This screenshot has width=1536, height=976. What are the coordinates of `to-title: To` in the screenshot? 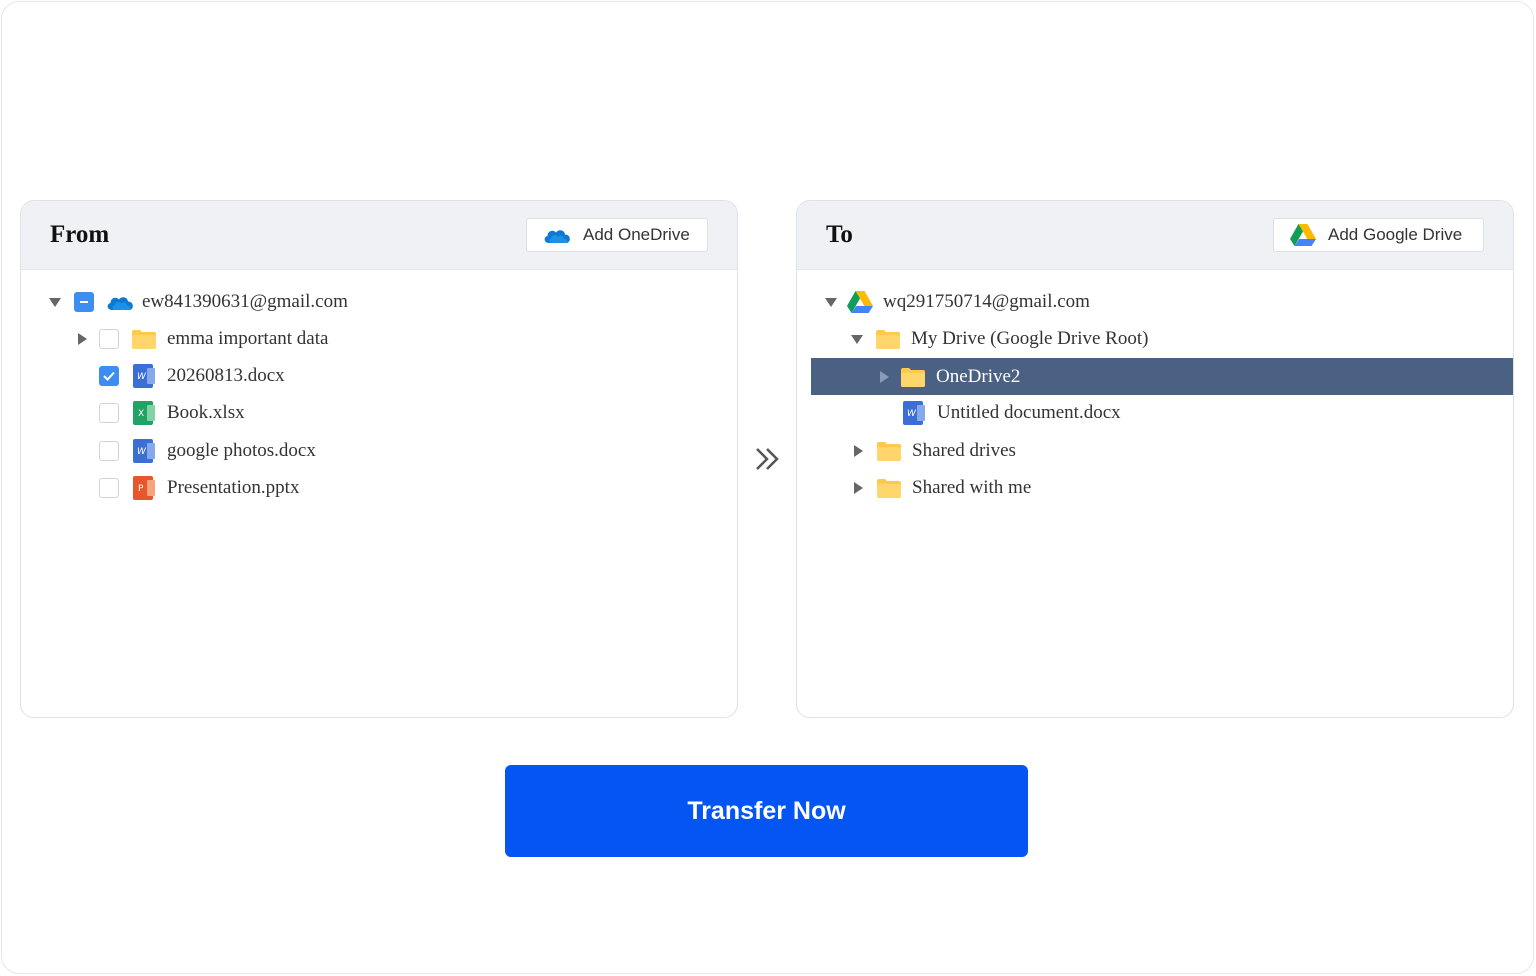 It's located at (839, 234).